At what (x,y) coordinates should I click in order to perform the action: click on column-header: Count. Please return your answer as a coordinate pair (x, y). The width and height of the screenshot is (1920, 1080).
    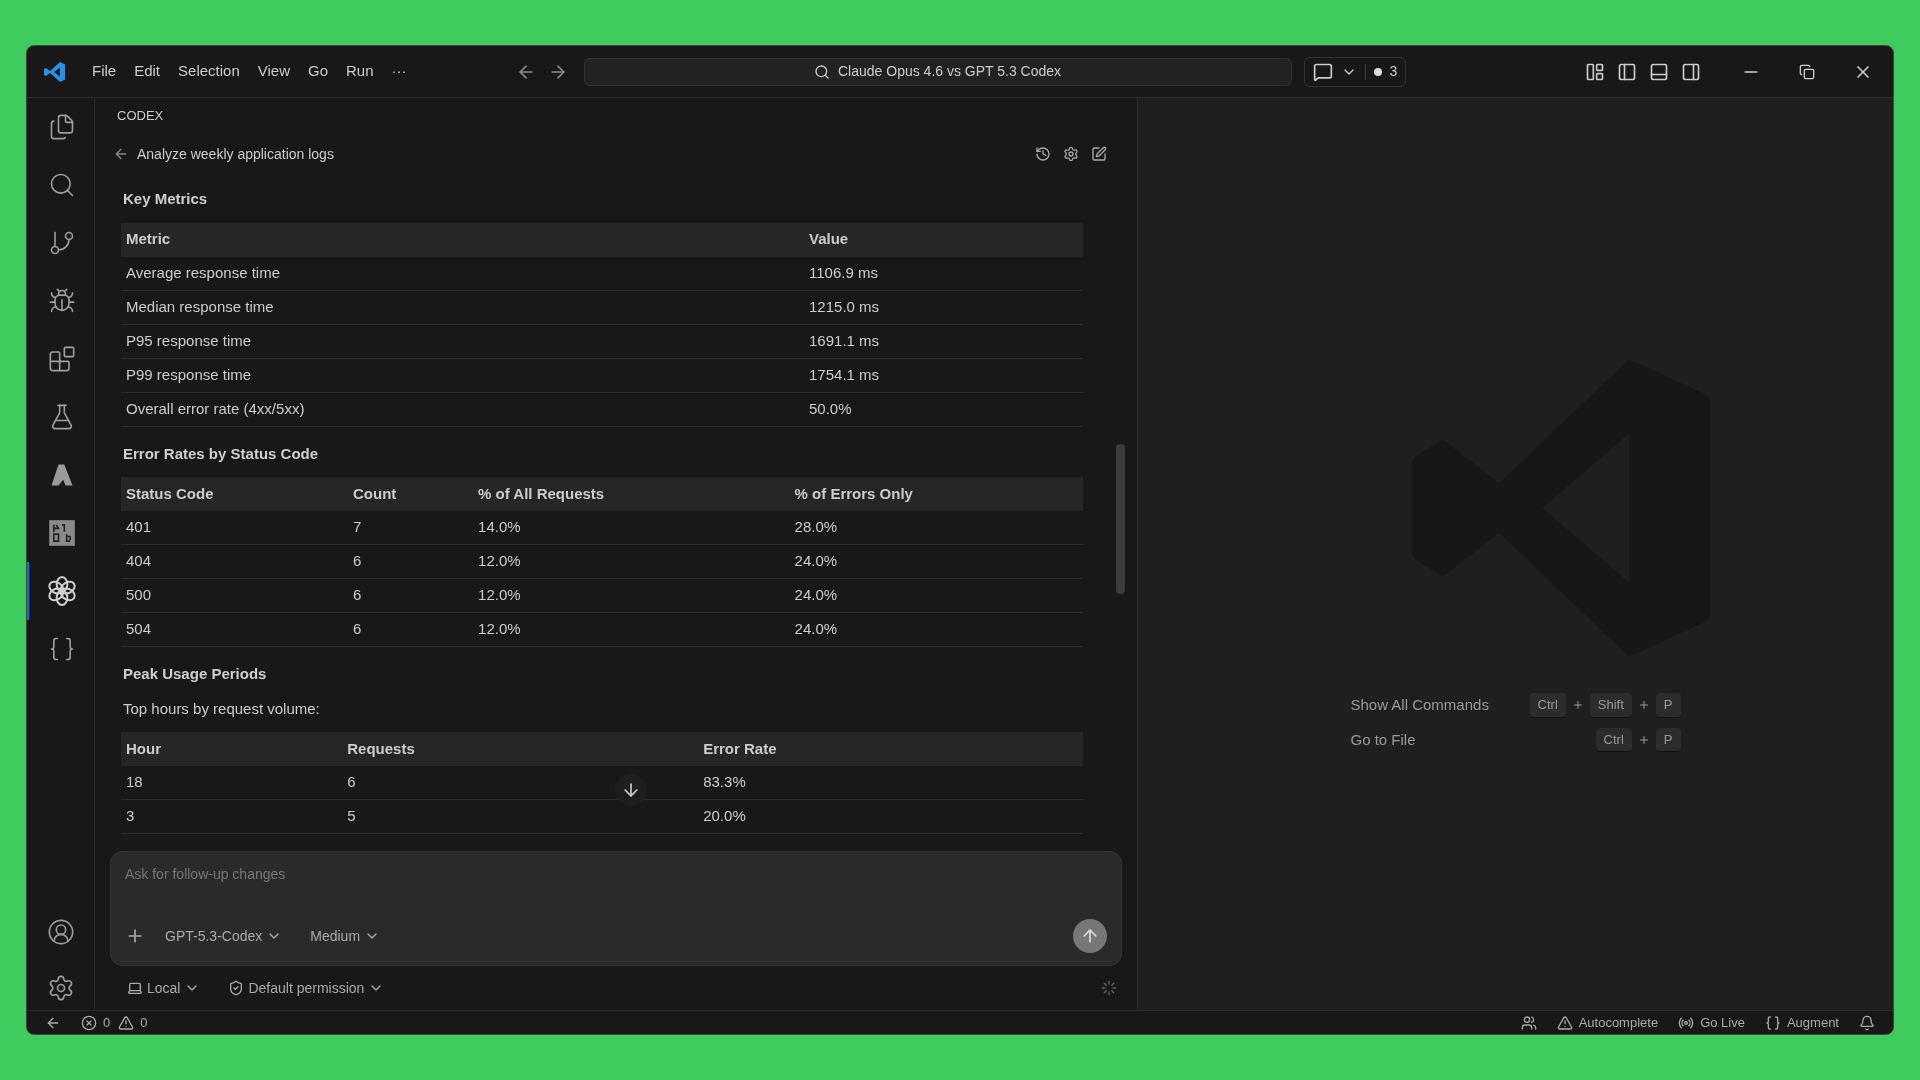
    Looking at the image, I should click on (375, 493).